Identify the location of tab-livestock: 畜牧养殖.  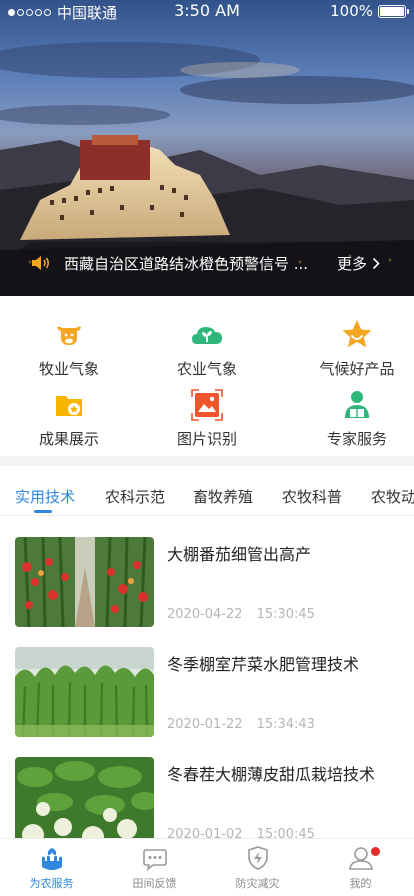
(223, 496).